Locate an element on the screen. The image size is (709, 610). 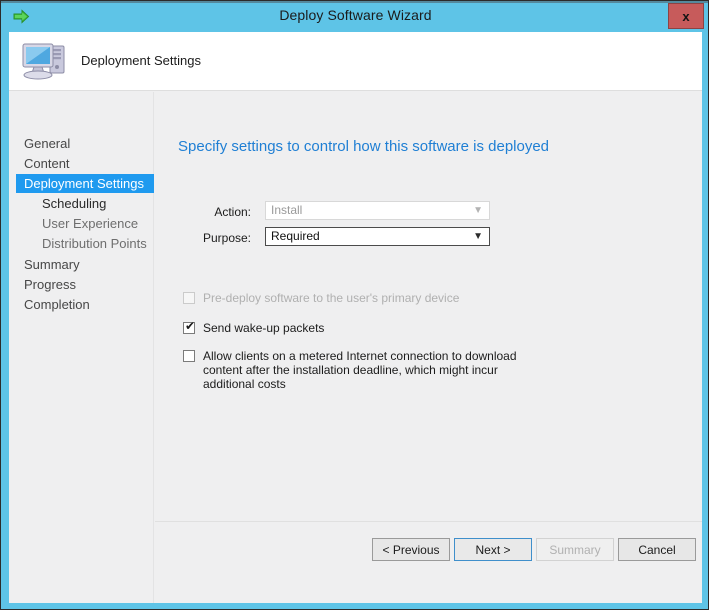
previous-button: < Previous is located at coordinates (411, 549).